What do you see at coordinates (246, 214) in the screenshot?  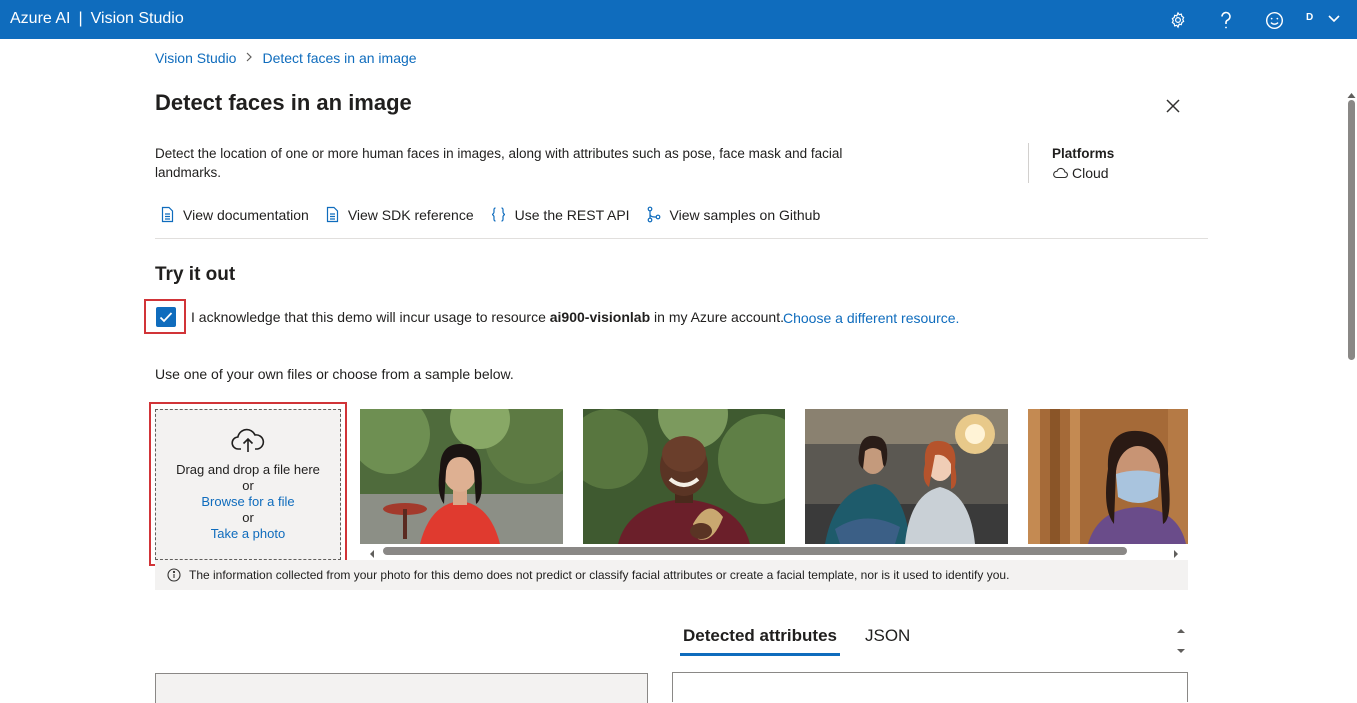 I see `view-documentation-label: View documentation` at bounding box center [246, 214].